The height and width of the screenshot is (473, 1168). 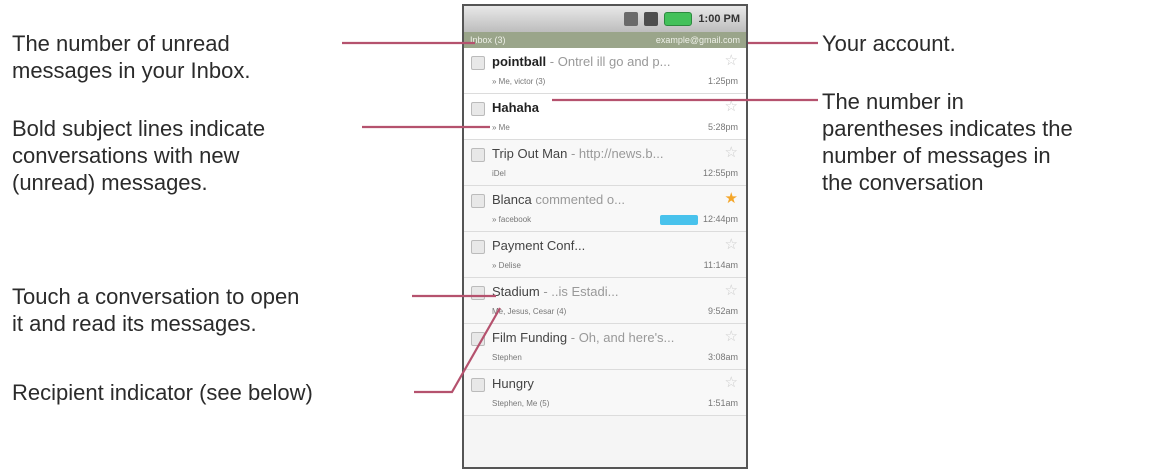 What do you see at coordinates (631, 19) in the screenshot?
I see `notification-icon` at bounding box center [631, 19].